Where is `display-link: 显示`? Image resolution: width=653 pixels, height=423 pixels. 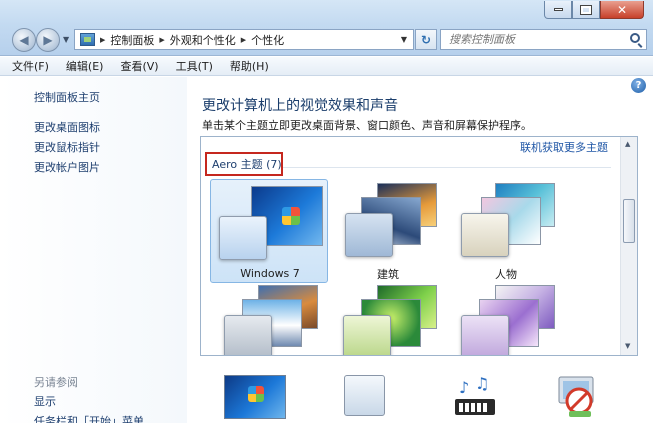
display-link: 显示 is located at coordinates (45, 401).